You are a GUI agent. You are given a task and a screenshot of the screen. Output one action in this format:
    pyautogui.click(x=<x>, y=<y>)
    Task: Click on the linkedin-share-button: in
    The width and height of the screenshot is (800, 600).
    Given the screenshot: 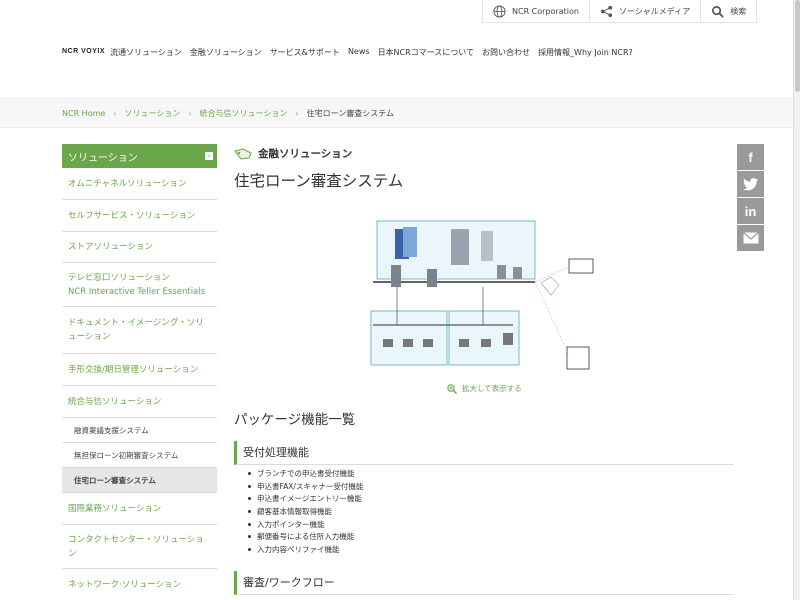 What is the action you would take?
    pyautogui.click(x=750, y=211)
    